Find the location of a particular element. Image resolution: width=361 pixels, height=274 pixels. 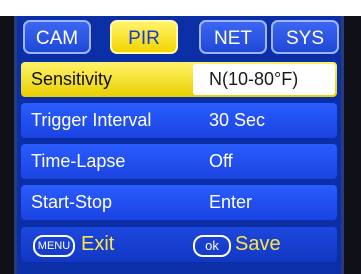

setting-label: Time-Lapse is located at coordinates (78, 161).